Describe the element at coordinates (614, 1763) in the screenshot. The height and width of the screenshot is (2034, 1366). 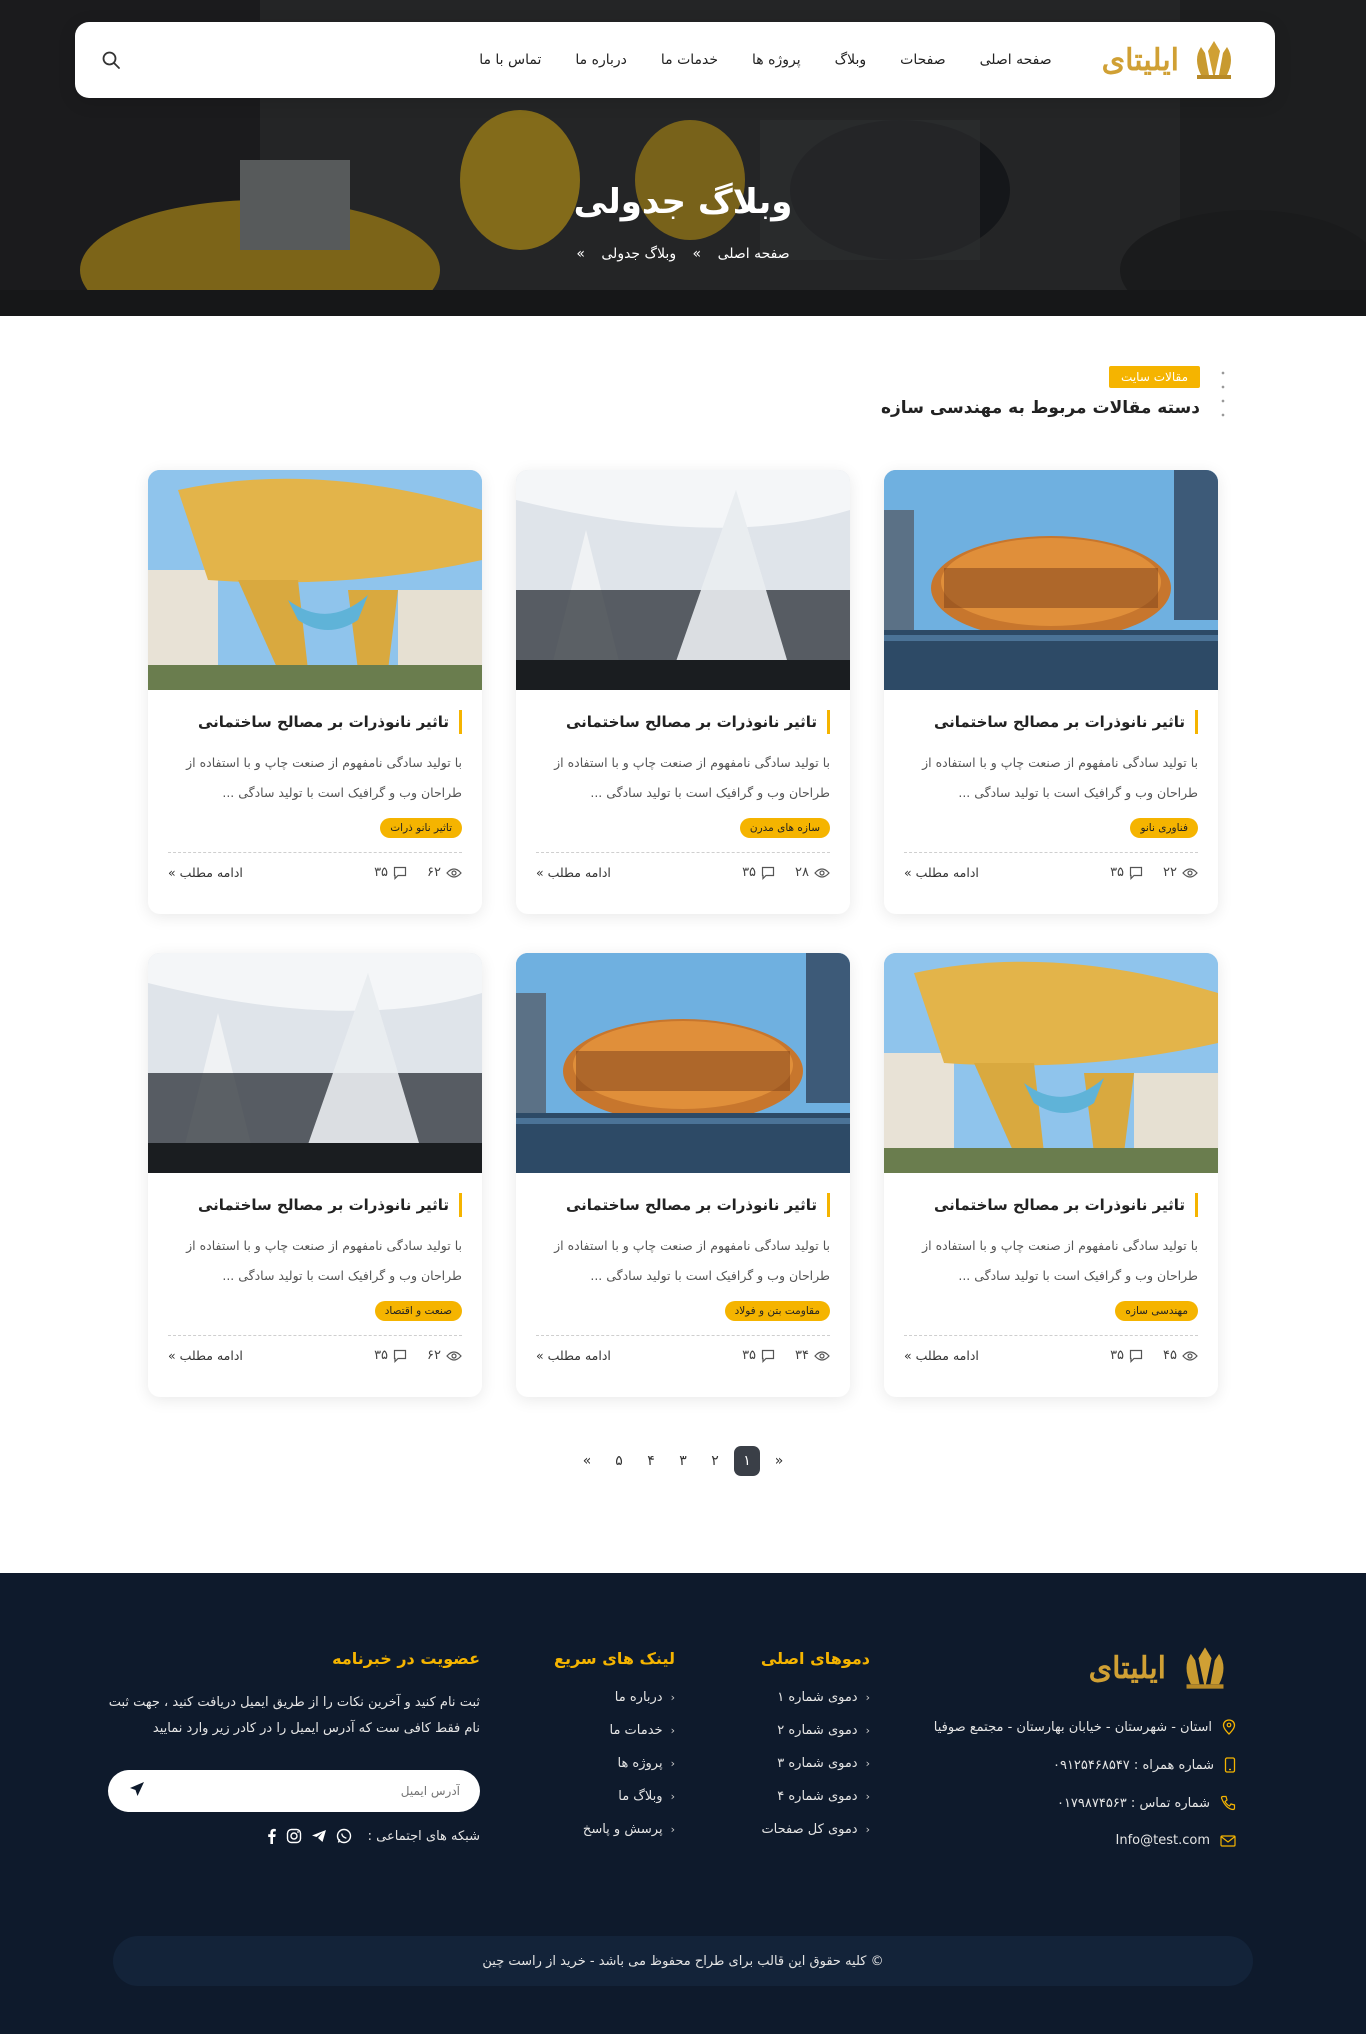
I see `footer-quick-link: ‹ پروژه ها` at that location.